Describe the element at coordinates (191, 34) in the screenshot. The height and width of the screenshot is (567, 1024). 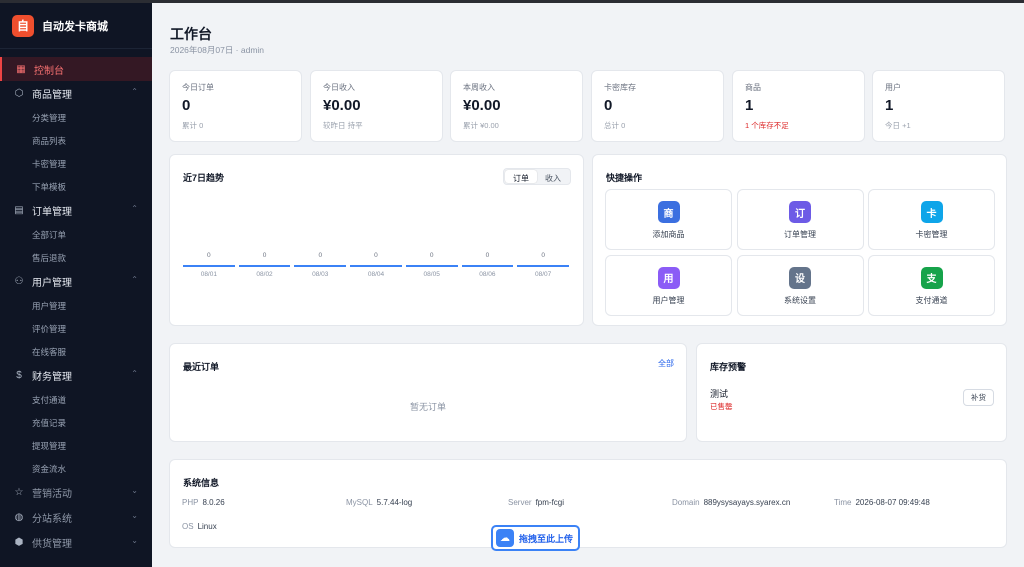
I see `page-title: 工作台` at that location.